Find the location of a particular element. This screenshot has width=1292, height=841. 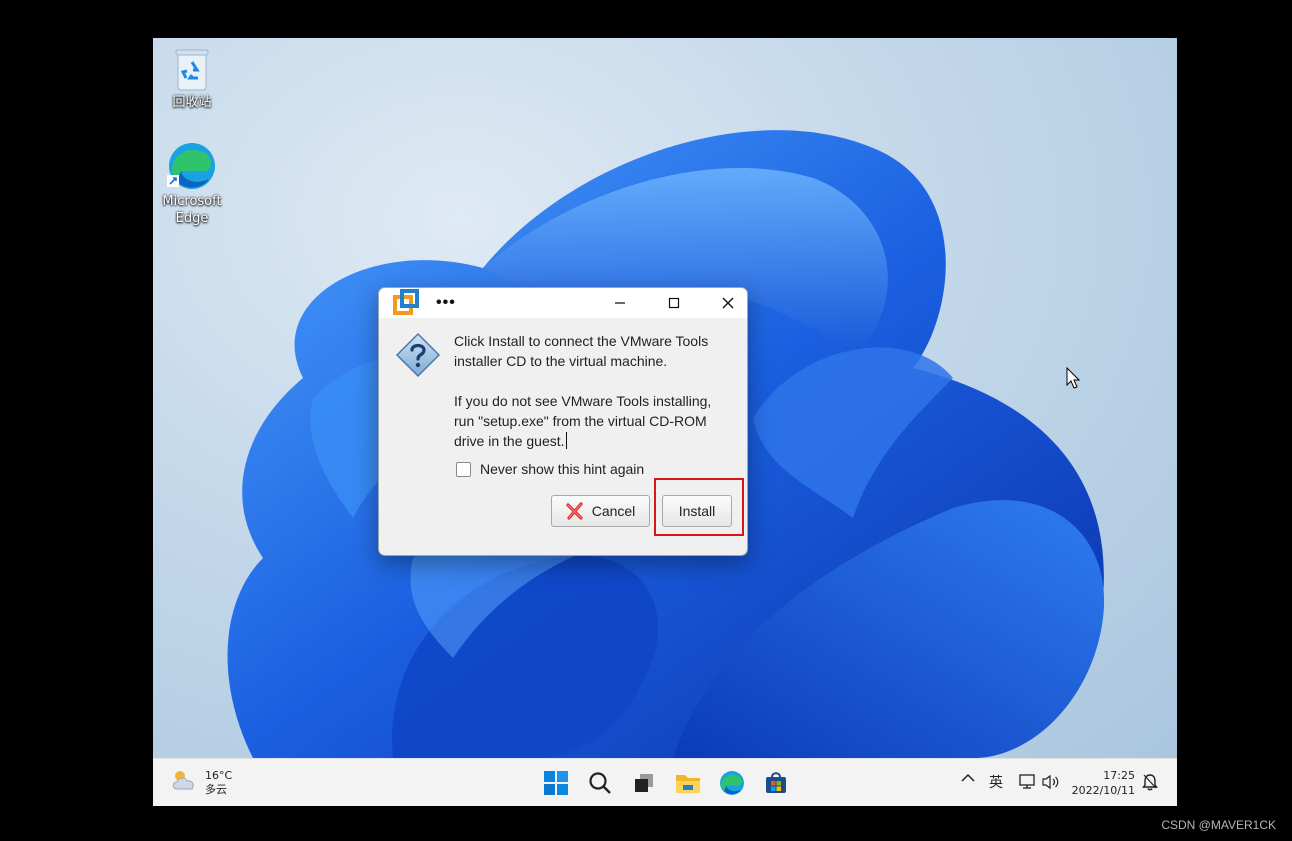

cancel-x-icon is located at coordinates (574, 511).